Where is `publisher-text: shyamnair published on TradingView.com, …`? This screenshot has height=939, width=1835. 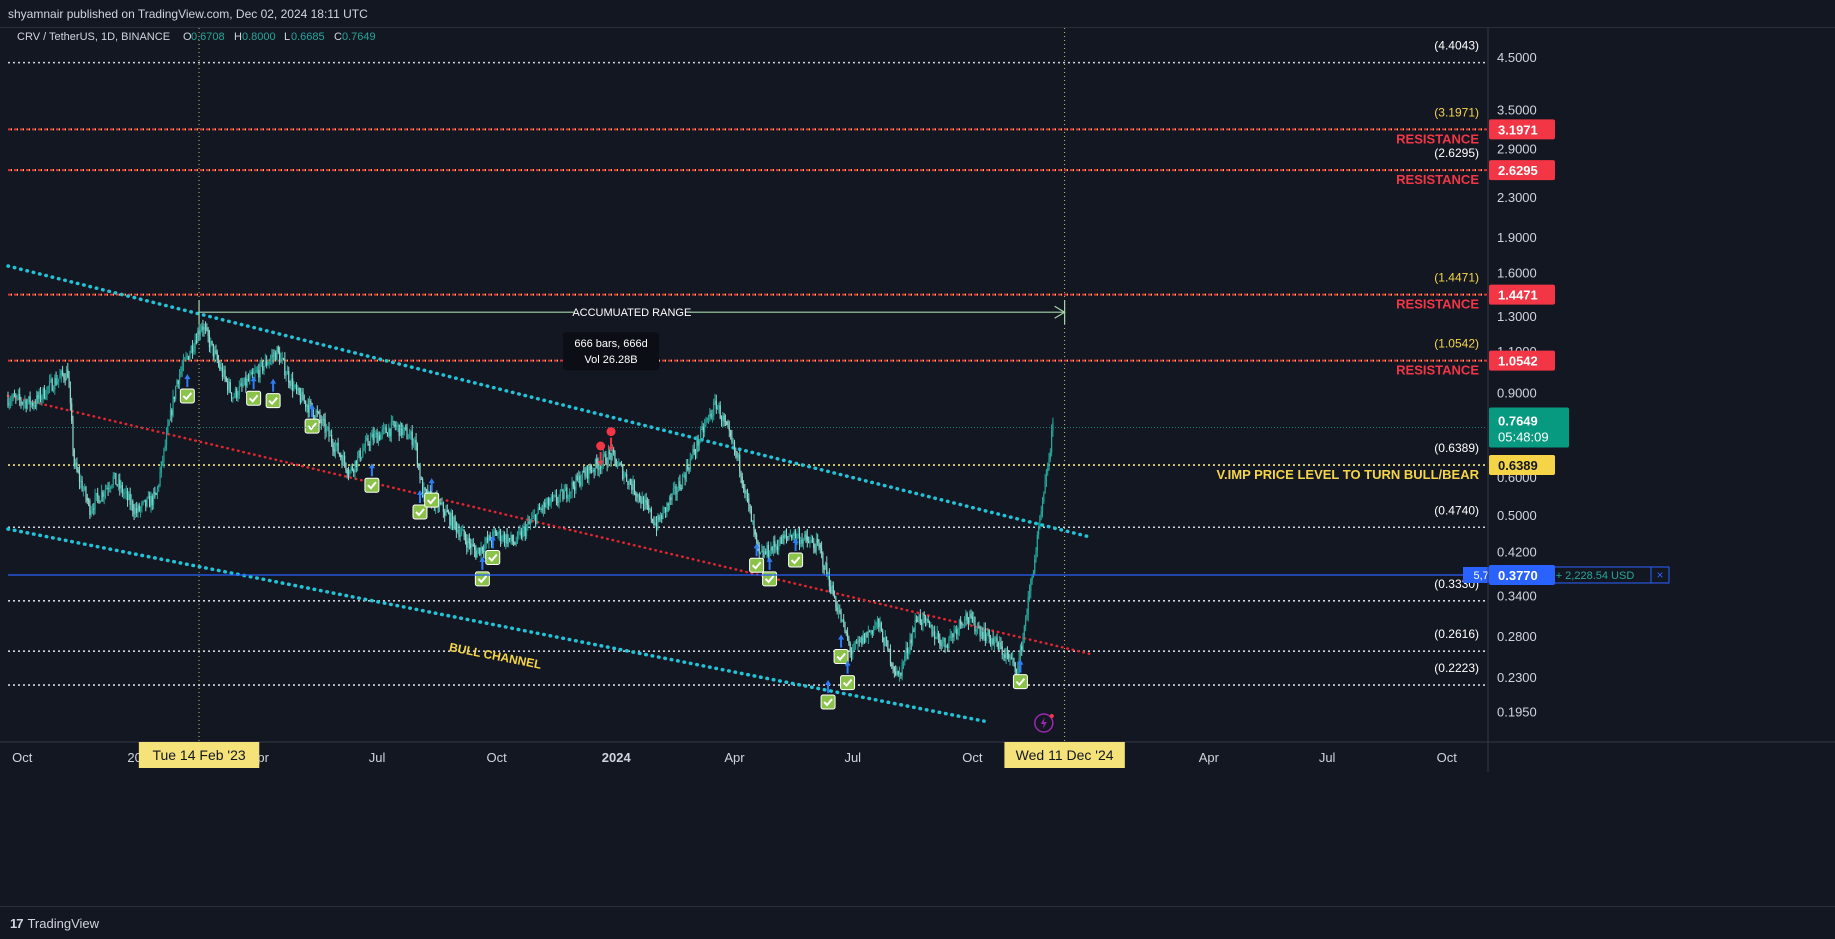
publisher-text: shyamnair published on TradingView.com, … is located at coordinates (188, 14).